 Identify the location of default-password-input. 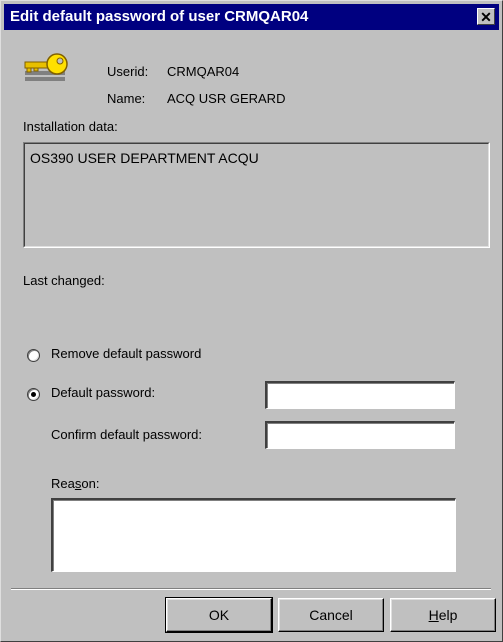
(360, 395).